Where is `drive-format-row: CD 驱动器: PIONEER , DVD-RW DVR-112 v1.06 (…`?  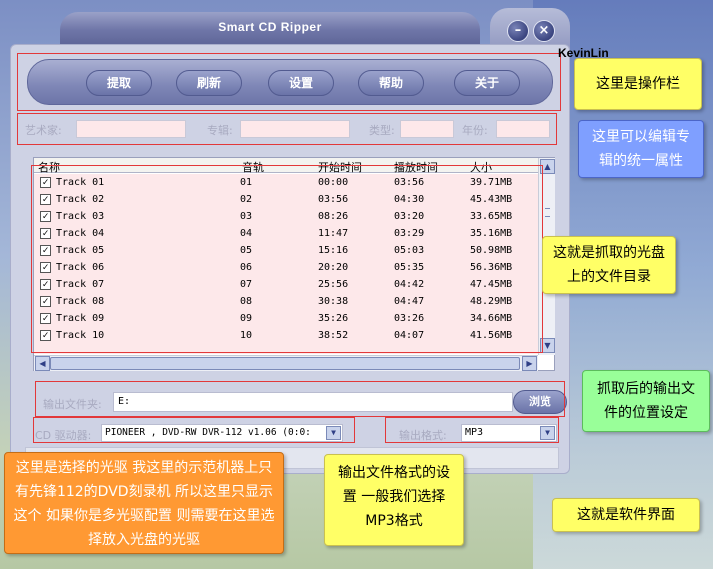 drive-format-row: CD 驱动器: PIONEER , DVD-RW DVR-112 v1.06 (… is located at coordinates (296, 433).